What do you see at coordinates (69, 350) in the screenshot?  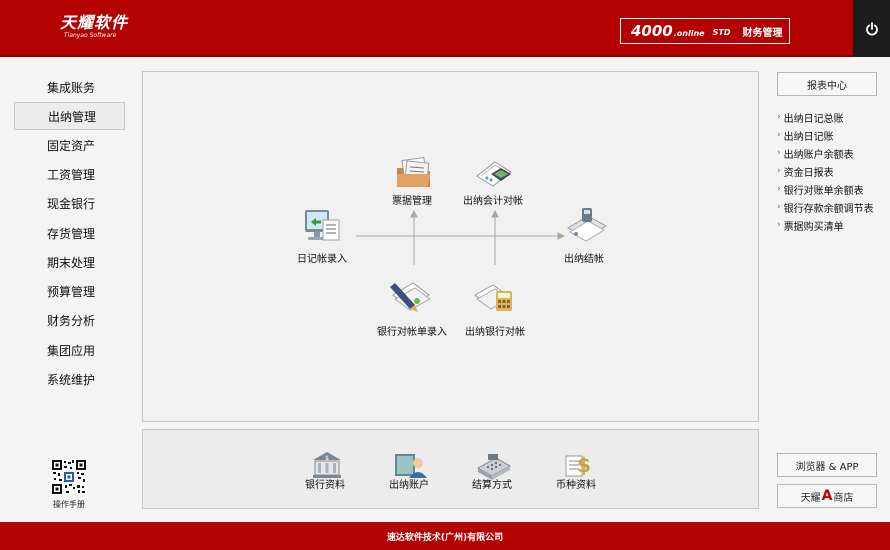 I see `nav-item-group-application: 集团应用` at bounding box center [69, 350].